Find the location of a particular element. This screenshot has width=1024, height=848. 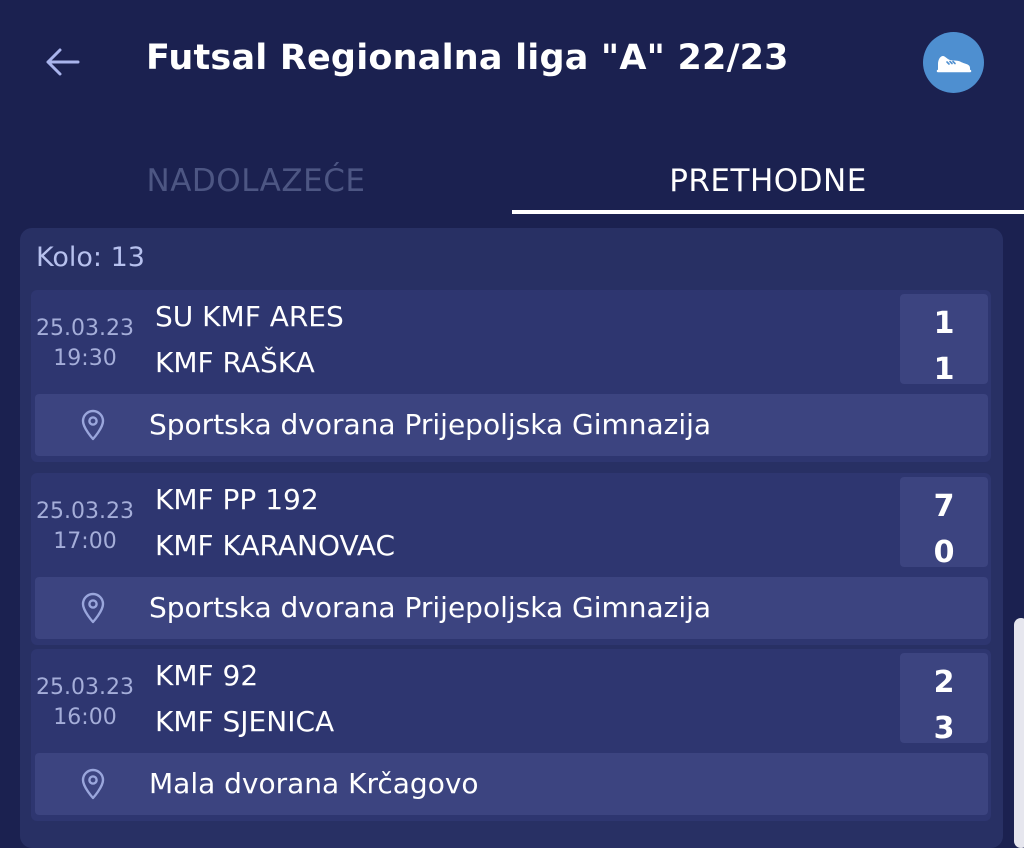

active-tab-indicator is located at coordinates (768, 212).